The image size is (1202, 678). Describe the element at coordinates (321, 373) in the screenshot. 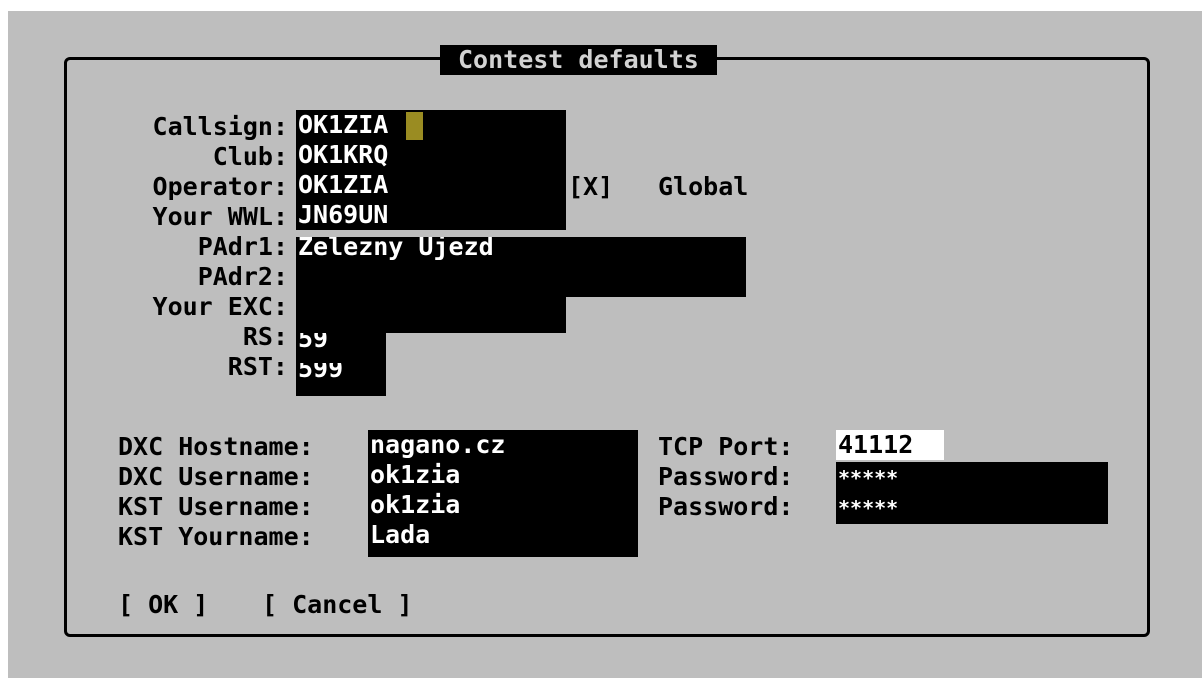

I see `rst-value: 599` at that location.